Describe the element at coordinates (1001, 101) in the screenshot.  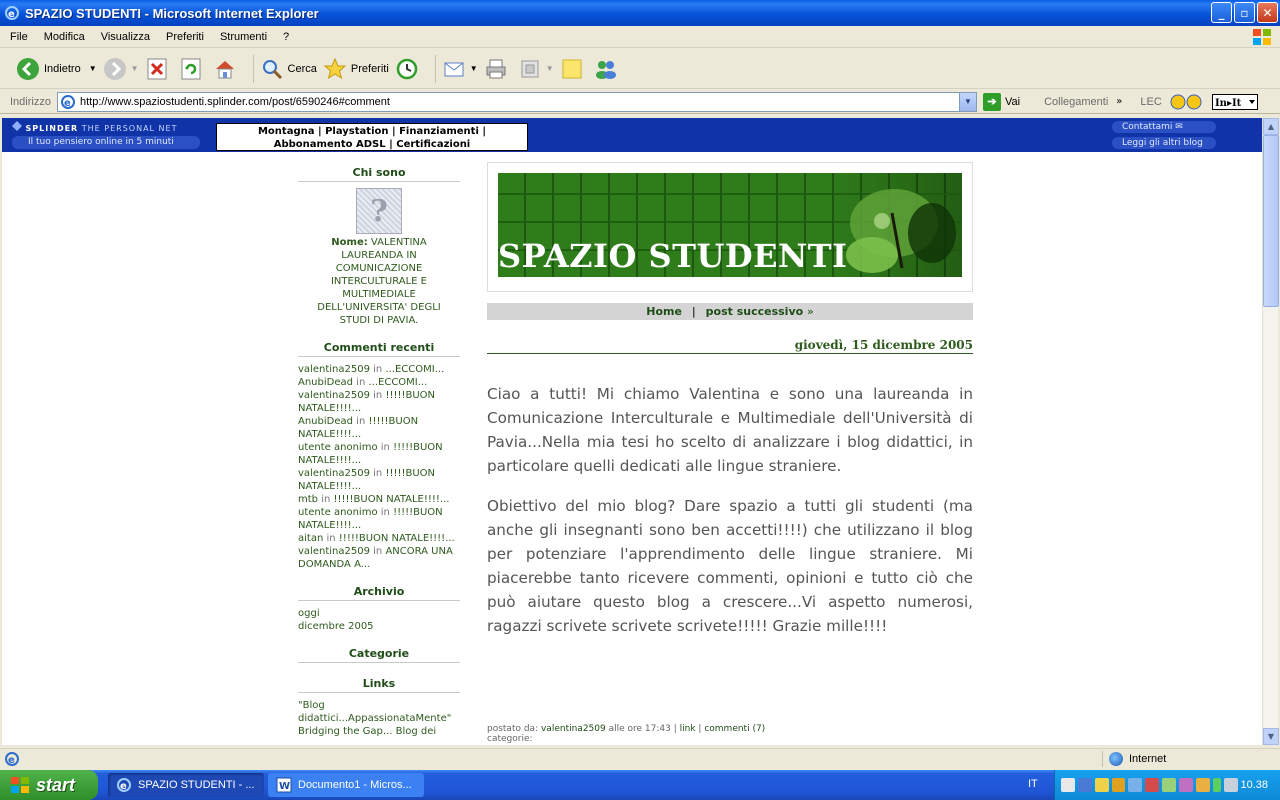
I see `go-button: ➔ Vai` at that location.